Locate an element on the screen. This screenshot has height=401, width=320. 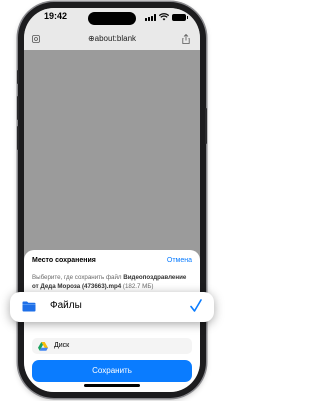
globe-icon: ⊕ is located at coordinates (91, 38).